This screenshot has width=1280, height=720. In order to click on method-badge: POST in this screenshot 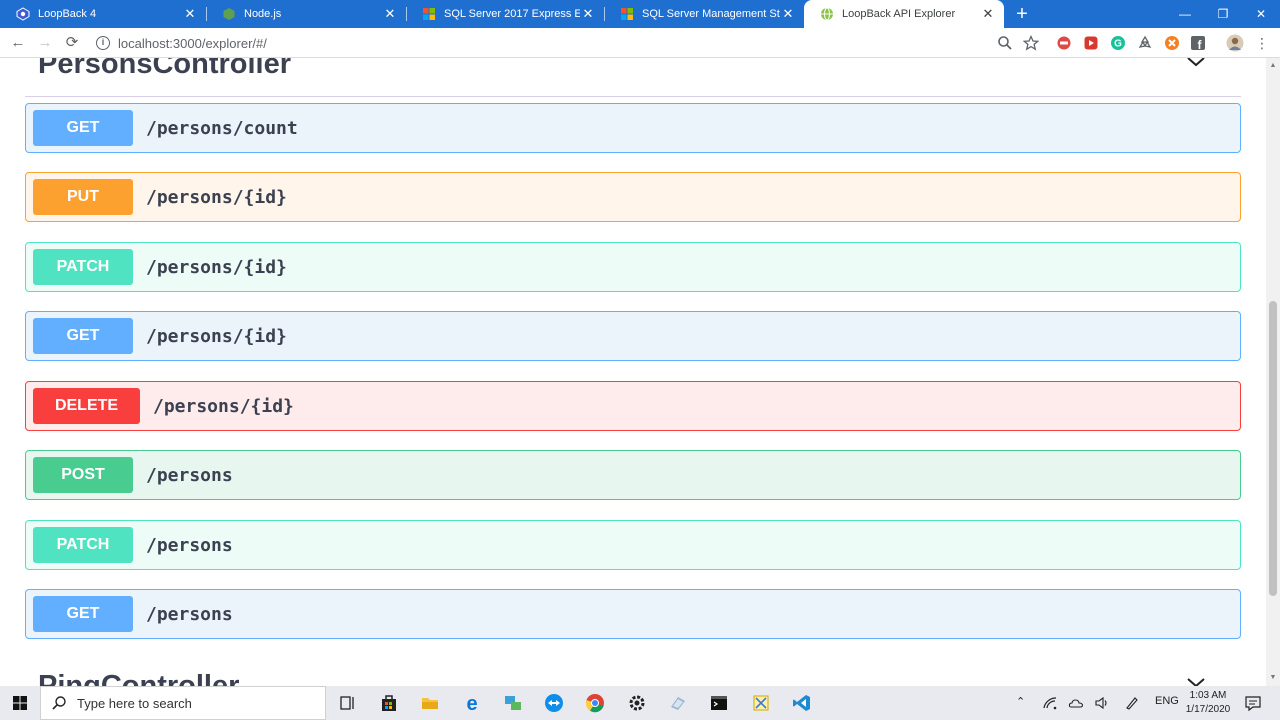, I will do `click(83, 475)`.